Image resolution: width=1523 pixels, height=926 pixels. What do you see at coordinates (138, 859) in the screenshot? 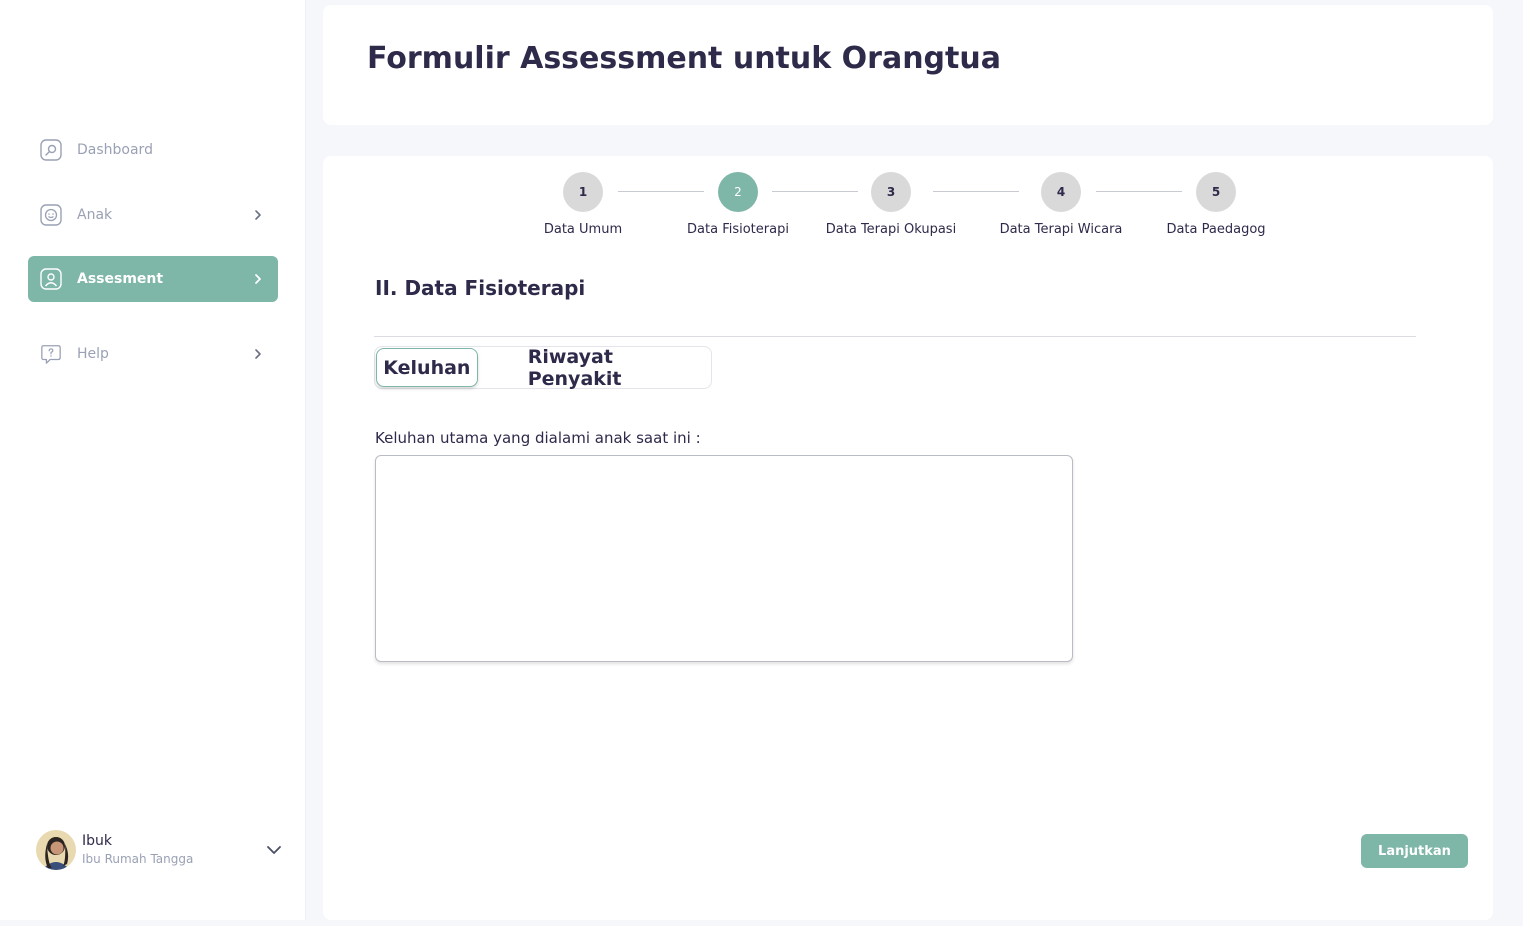
I see `user-role: Ibu Rumah Tangga` at bounding box center [138, 859].